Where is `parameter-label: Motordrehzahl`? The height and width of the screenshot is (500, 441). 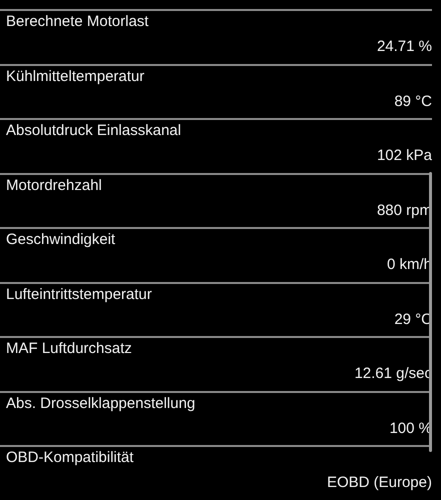 parameter-label: Motordrehzahl is located at coordinates (54, 186).